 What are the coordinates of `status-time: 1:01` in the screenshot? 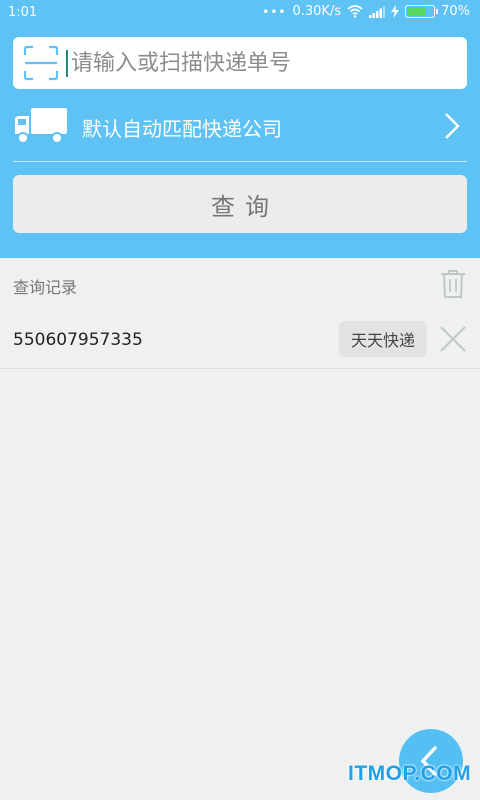 It's located at (23, 12).